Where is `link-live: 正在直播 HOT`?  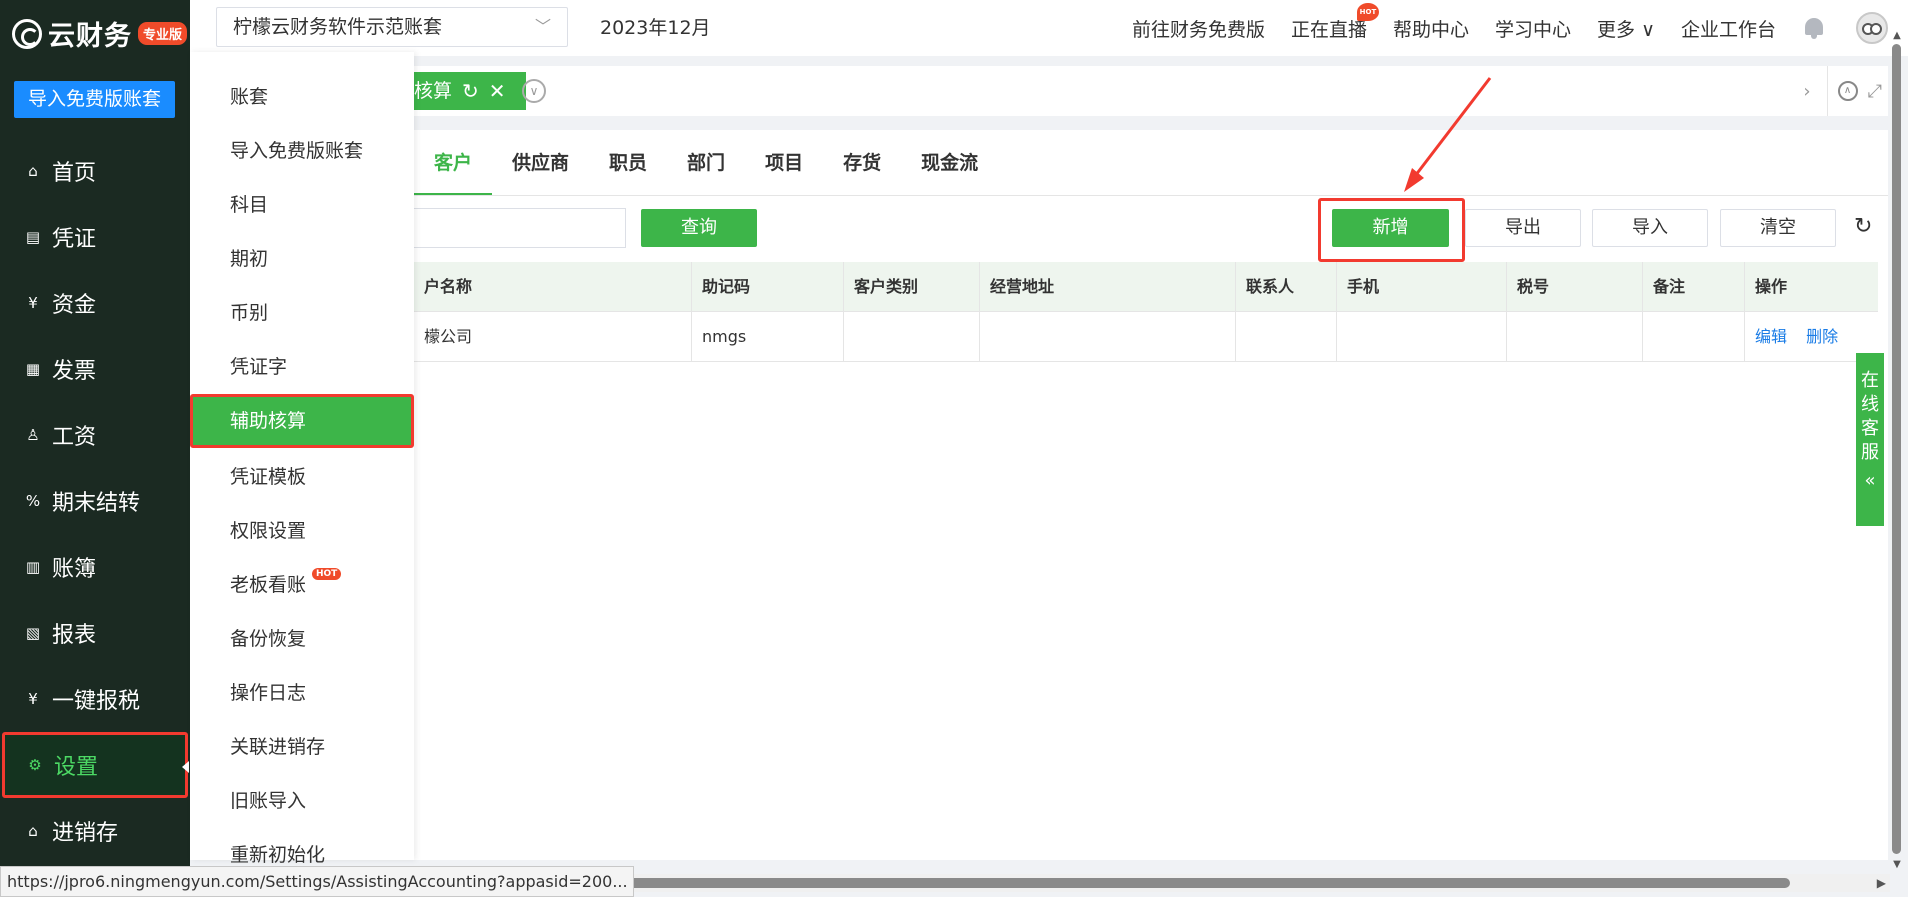 link-live: 正在直播 HOT is located at coordinates (1334, 22).